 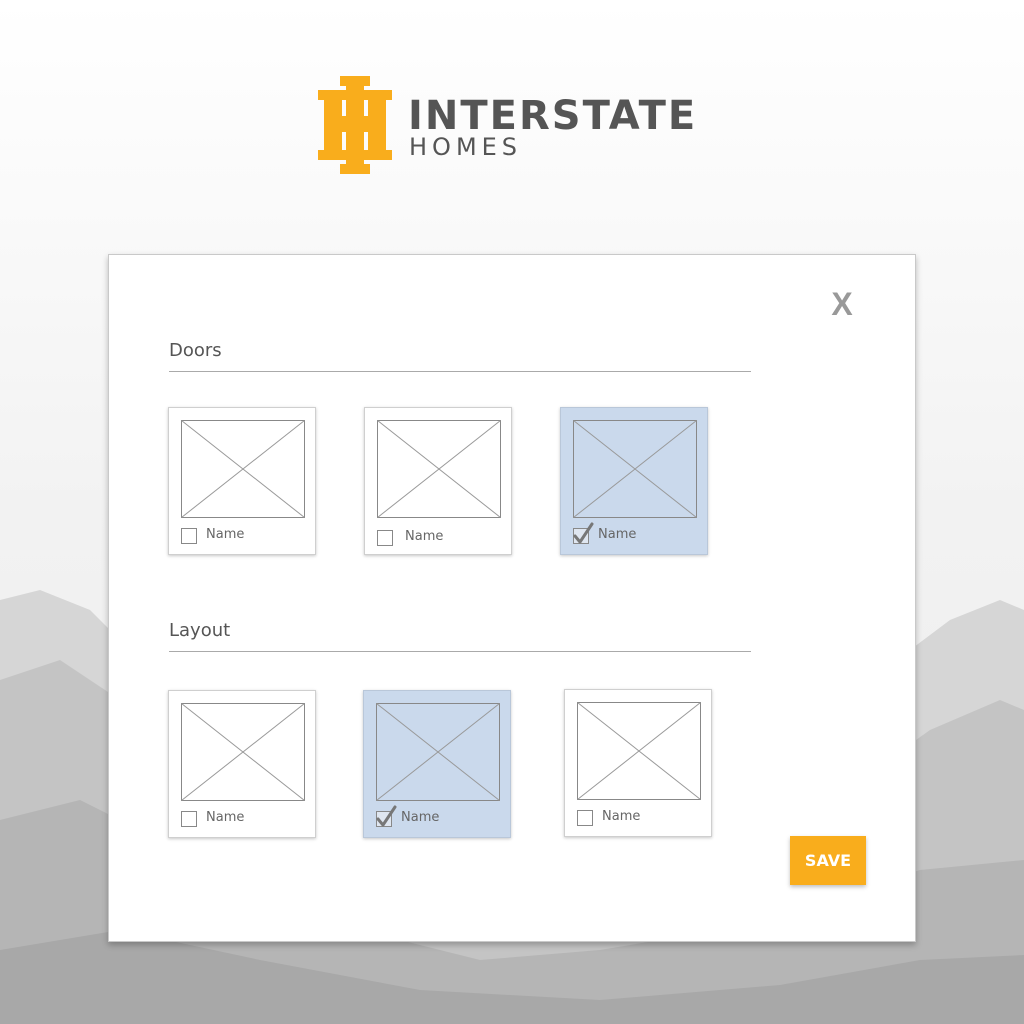 What do you see at coordinates (200, 630) in the screenshot?
I see `section-title-layout: Layout` at bounding box center [200, 630].